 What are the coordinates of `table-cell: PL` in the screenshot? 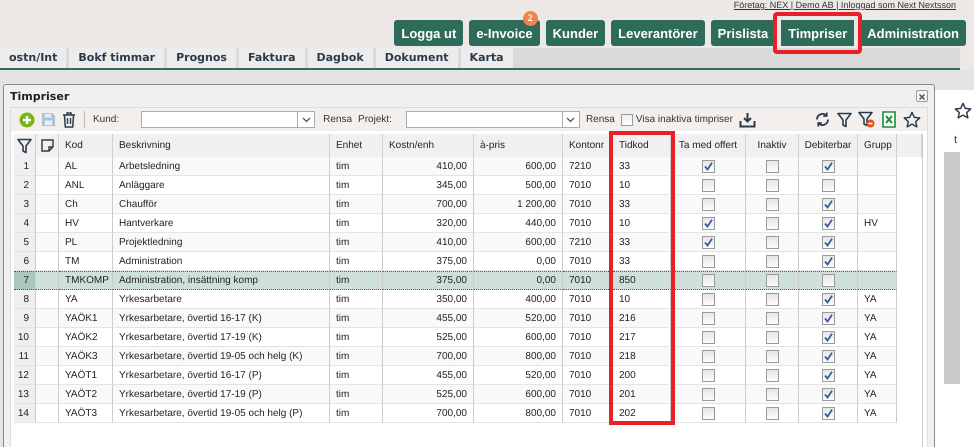 It's located at (86, 242).